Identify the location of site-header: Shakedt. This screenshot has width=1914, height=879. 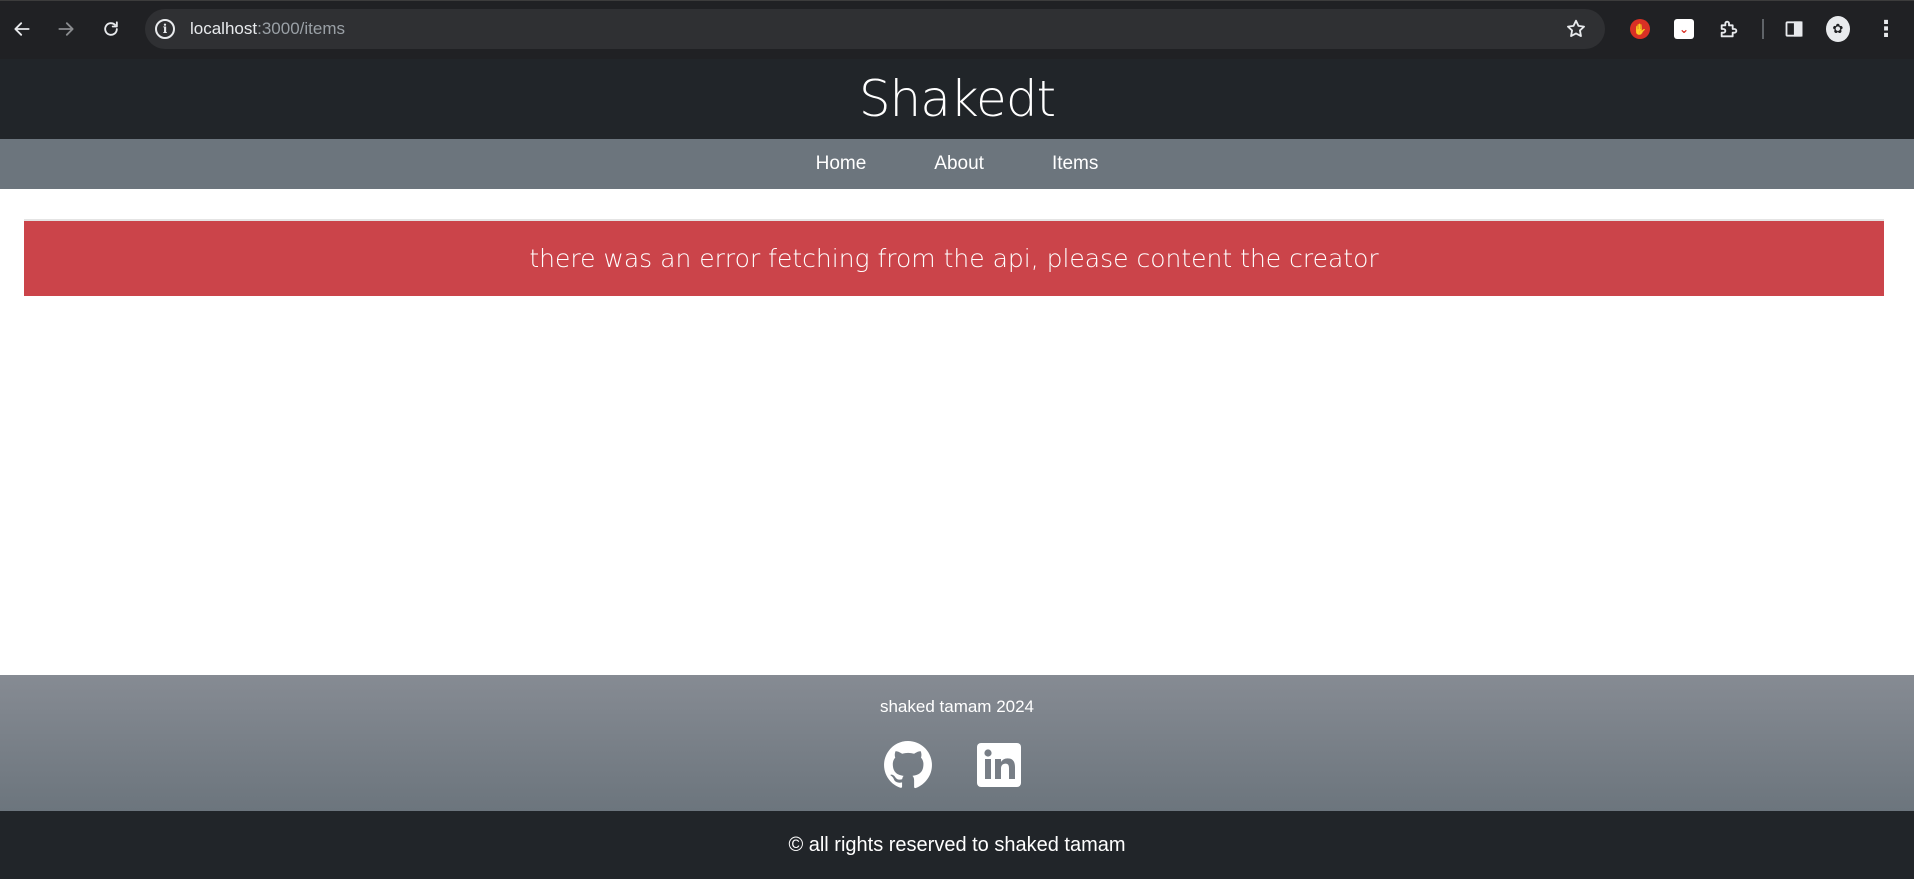
(957, 99).